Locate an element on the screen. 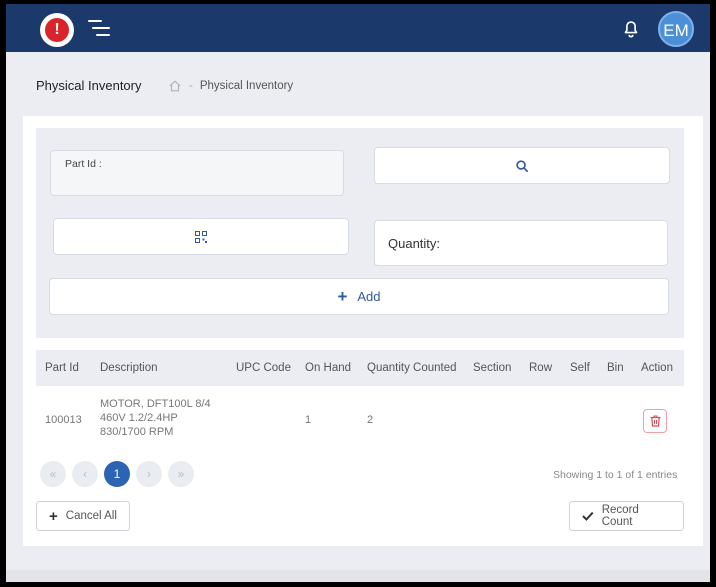 The width and height of the screenshot is (716, 587). alert-logo-icon: ! is located at coordinates (57, 30).